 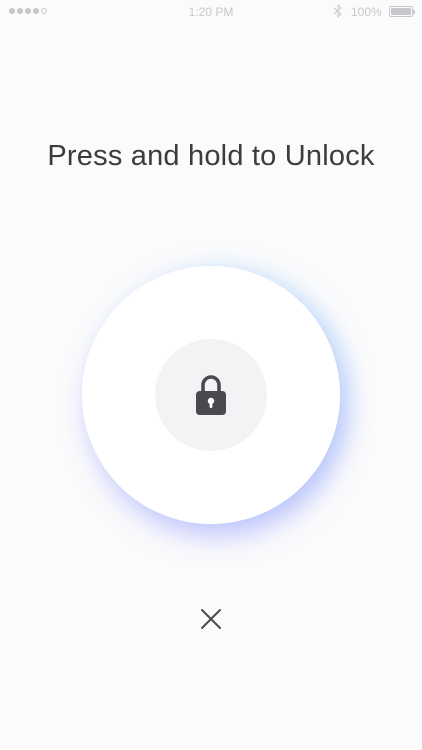 What do you see at coordinates (402, 11) in the screenshot?
I see `battery-icon` at bounding box center [402, 11].